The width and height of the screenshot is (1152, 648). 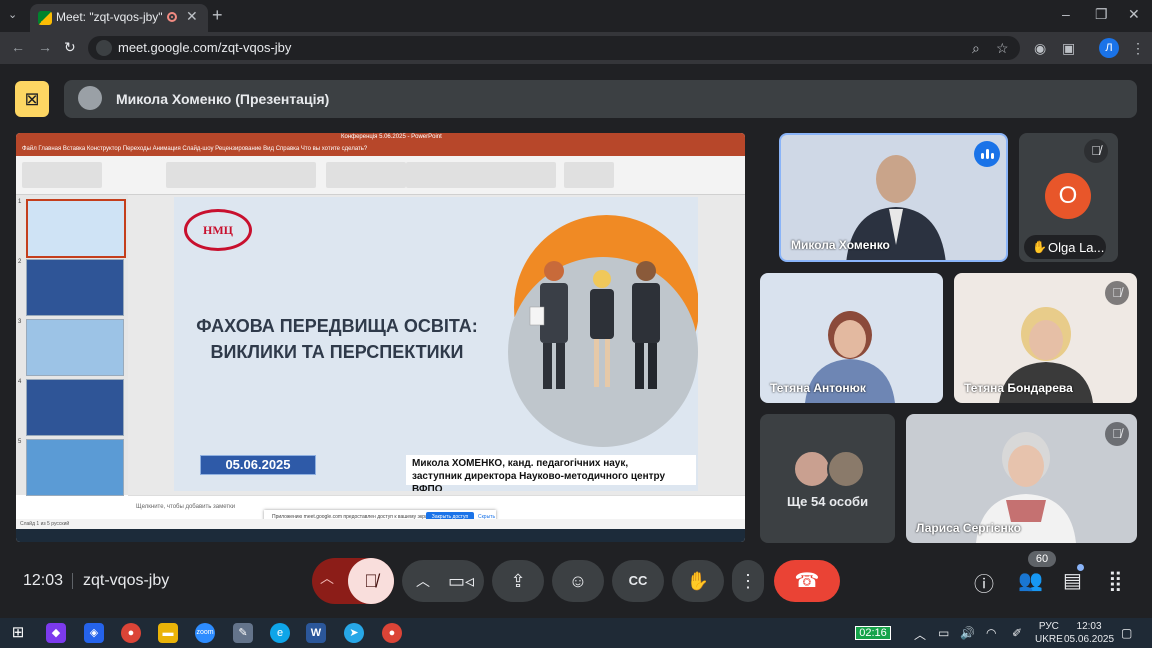 I want to click on edge-icon: e, so click(x=280, y=633).